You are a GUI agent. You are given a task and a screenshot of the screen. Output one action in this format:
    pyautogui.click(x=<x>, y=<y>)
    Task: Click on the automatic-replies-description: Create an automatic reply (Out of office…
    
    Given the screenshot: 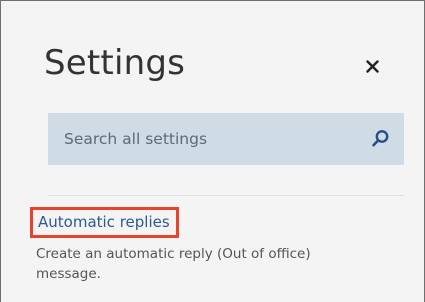 What is the action you would take?
    pyautogui.click(x=173, y=264)
    